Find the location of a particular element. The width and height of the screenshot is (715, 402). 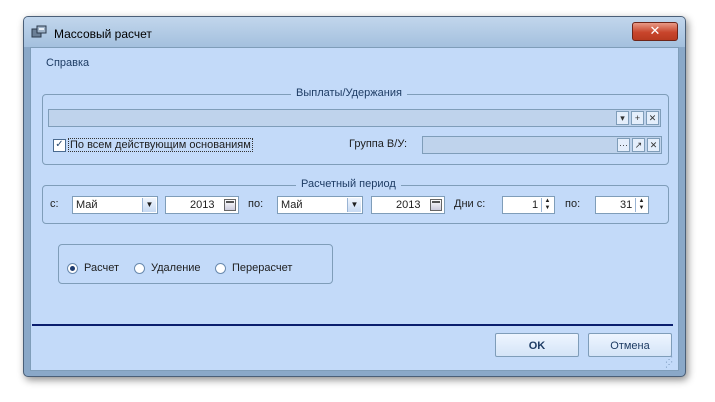

days-to-label: по: is located at coordinates (573, 204).